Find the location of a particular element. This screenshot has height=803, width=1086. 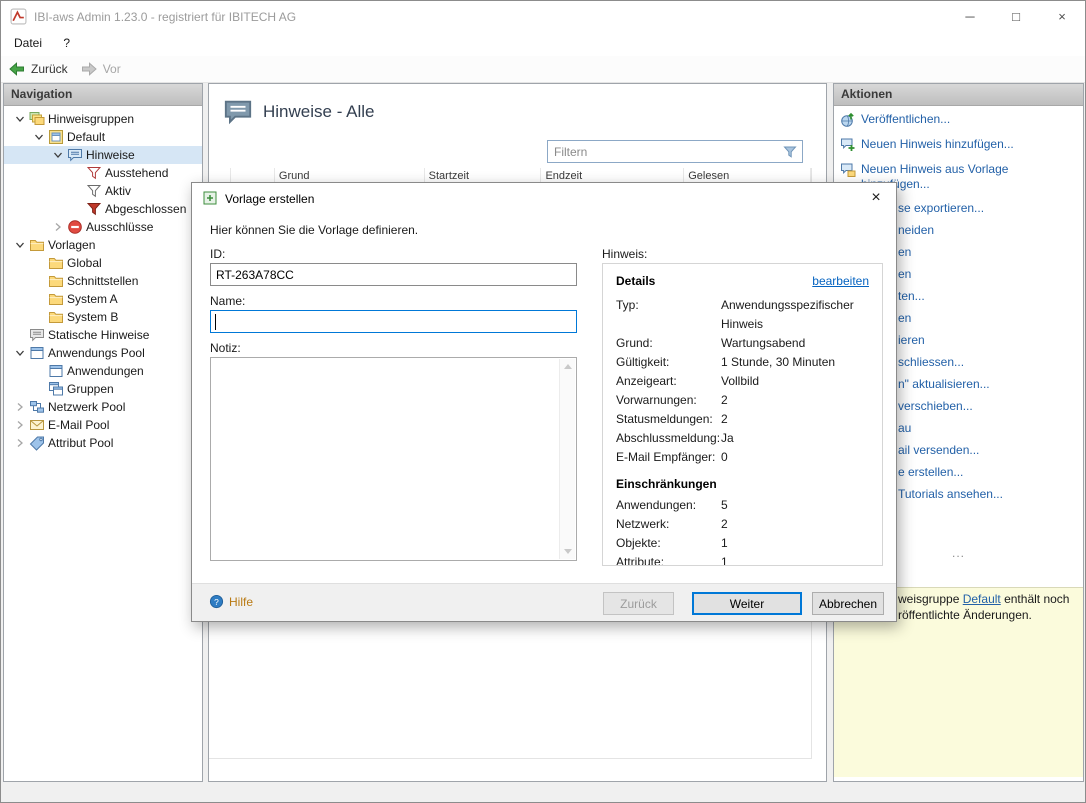

detail-value: 2 is located at coordinates (724, 400).